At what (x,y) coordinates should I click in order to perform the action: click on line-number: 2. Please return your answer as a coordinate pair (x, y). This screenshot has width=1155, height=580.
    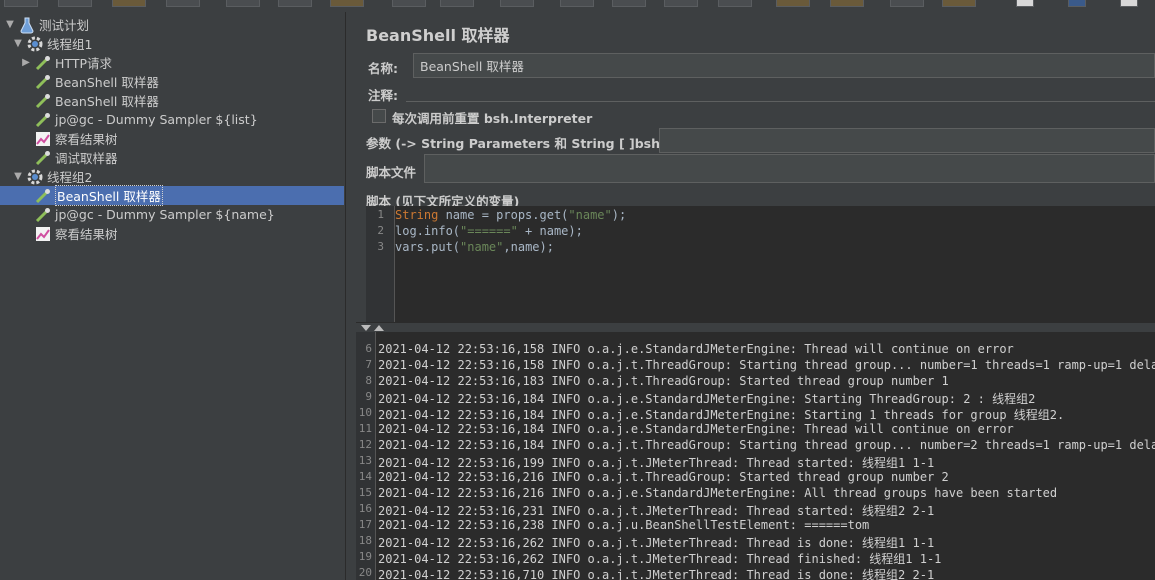
    Looking at the image, I should click on (380, 230).